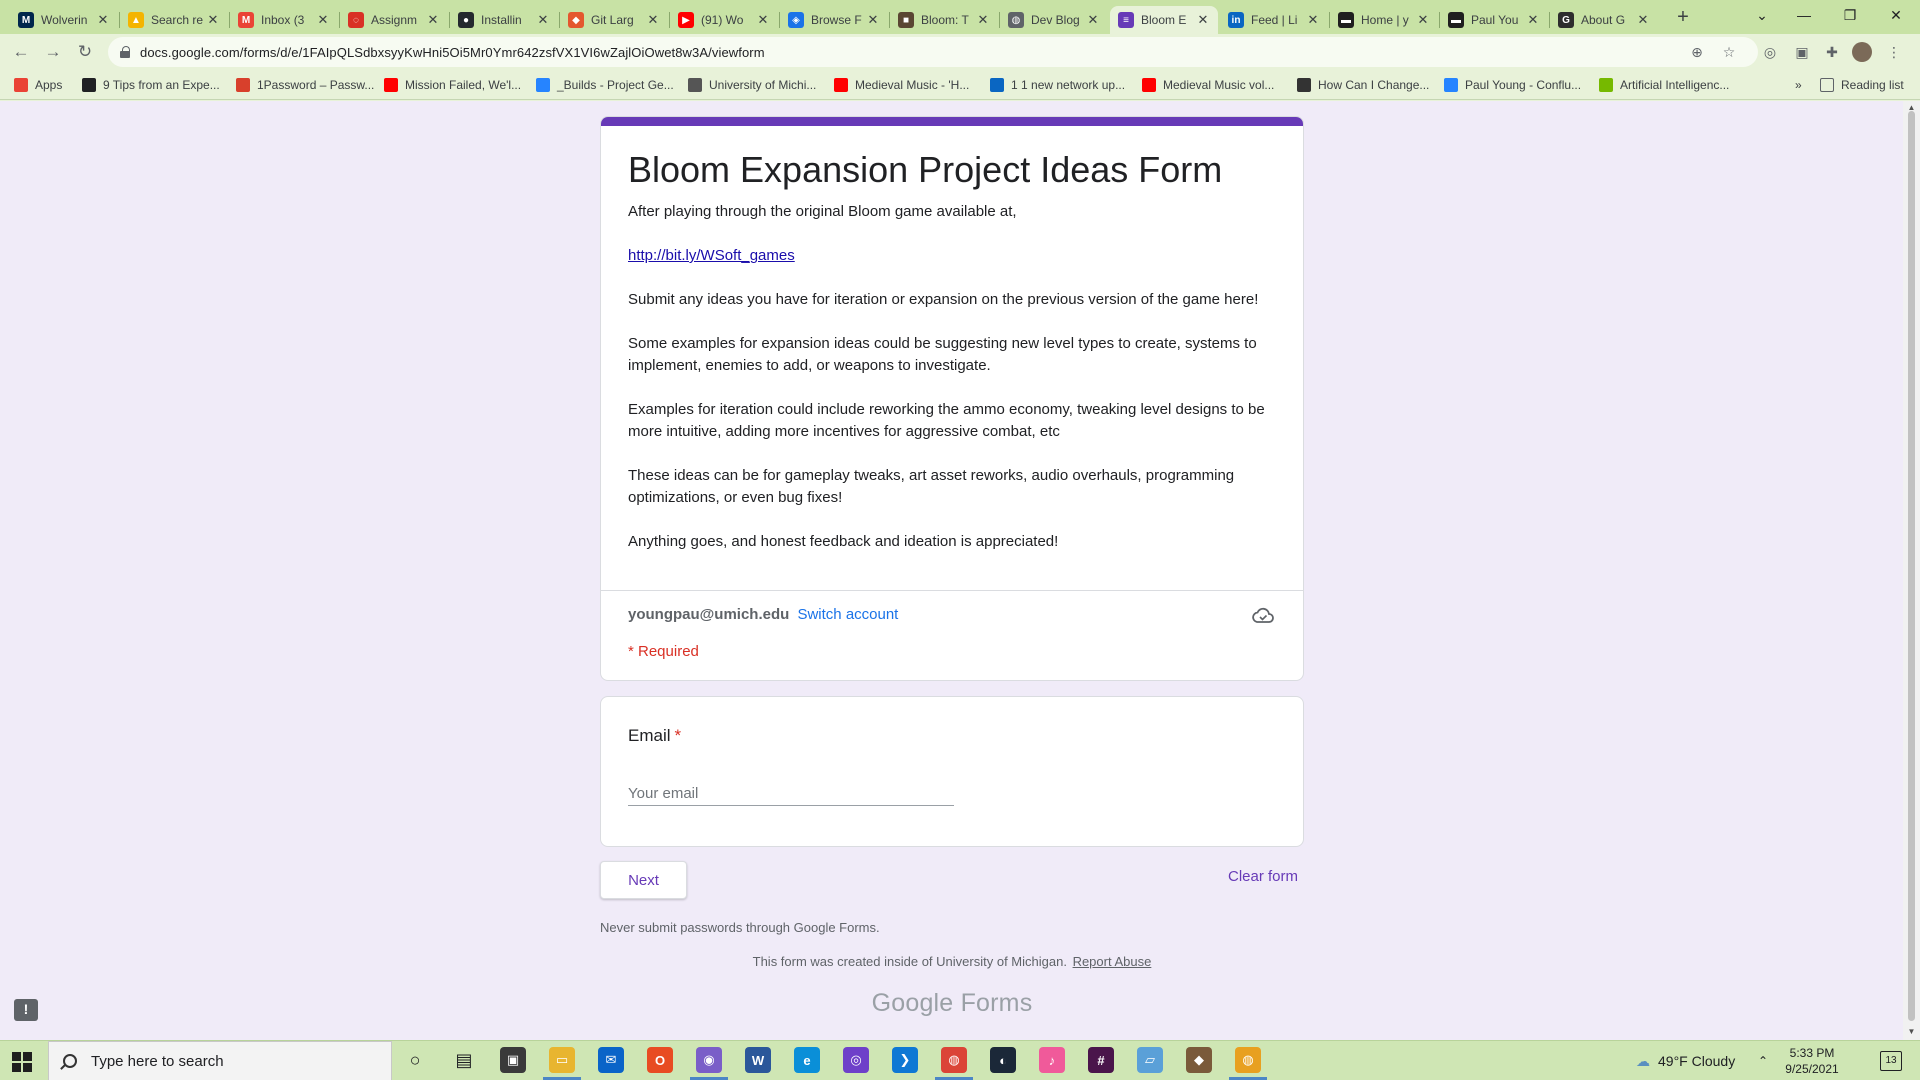  What do you see at coordinates (1862, 52) in the screenshot?
I see `avatar` at bounding box center [1862, 52].